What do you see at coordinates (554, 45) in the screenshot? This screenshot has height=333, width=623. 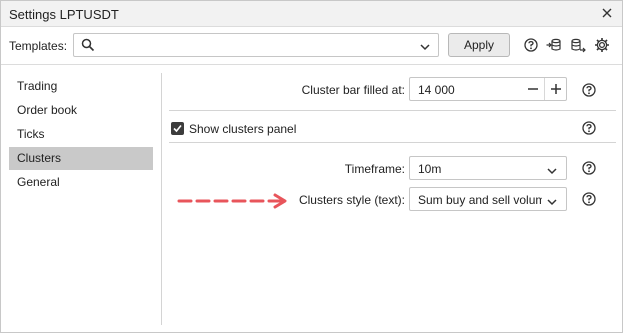 I see `import-icon` at bounding box center [554, 45].